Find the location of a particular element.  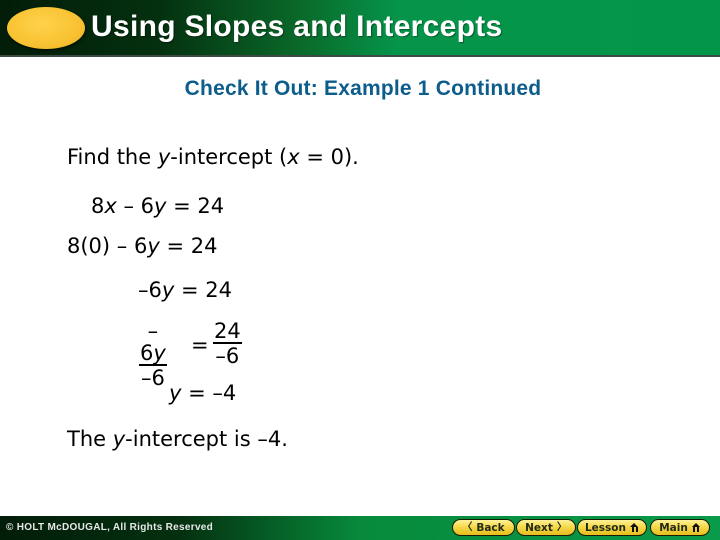

left-numerator: –6y is located at coordinates (153, 343).